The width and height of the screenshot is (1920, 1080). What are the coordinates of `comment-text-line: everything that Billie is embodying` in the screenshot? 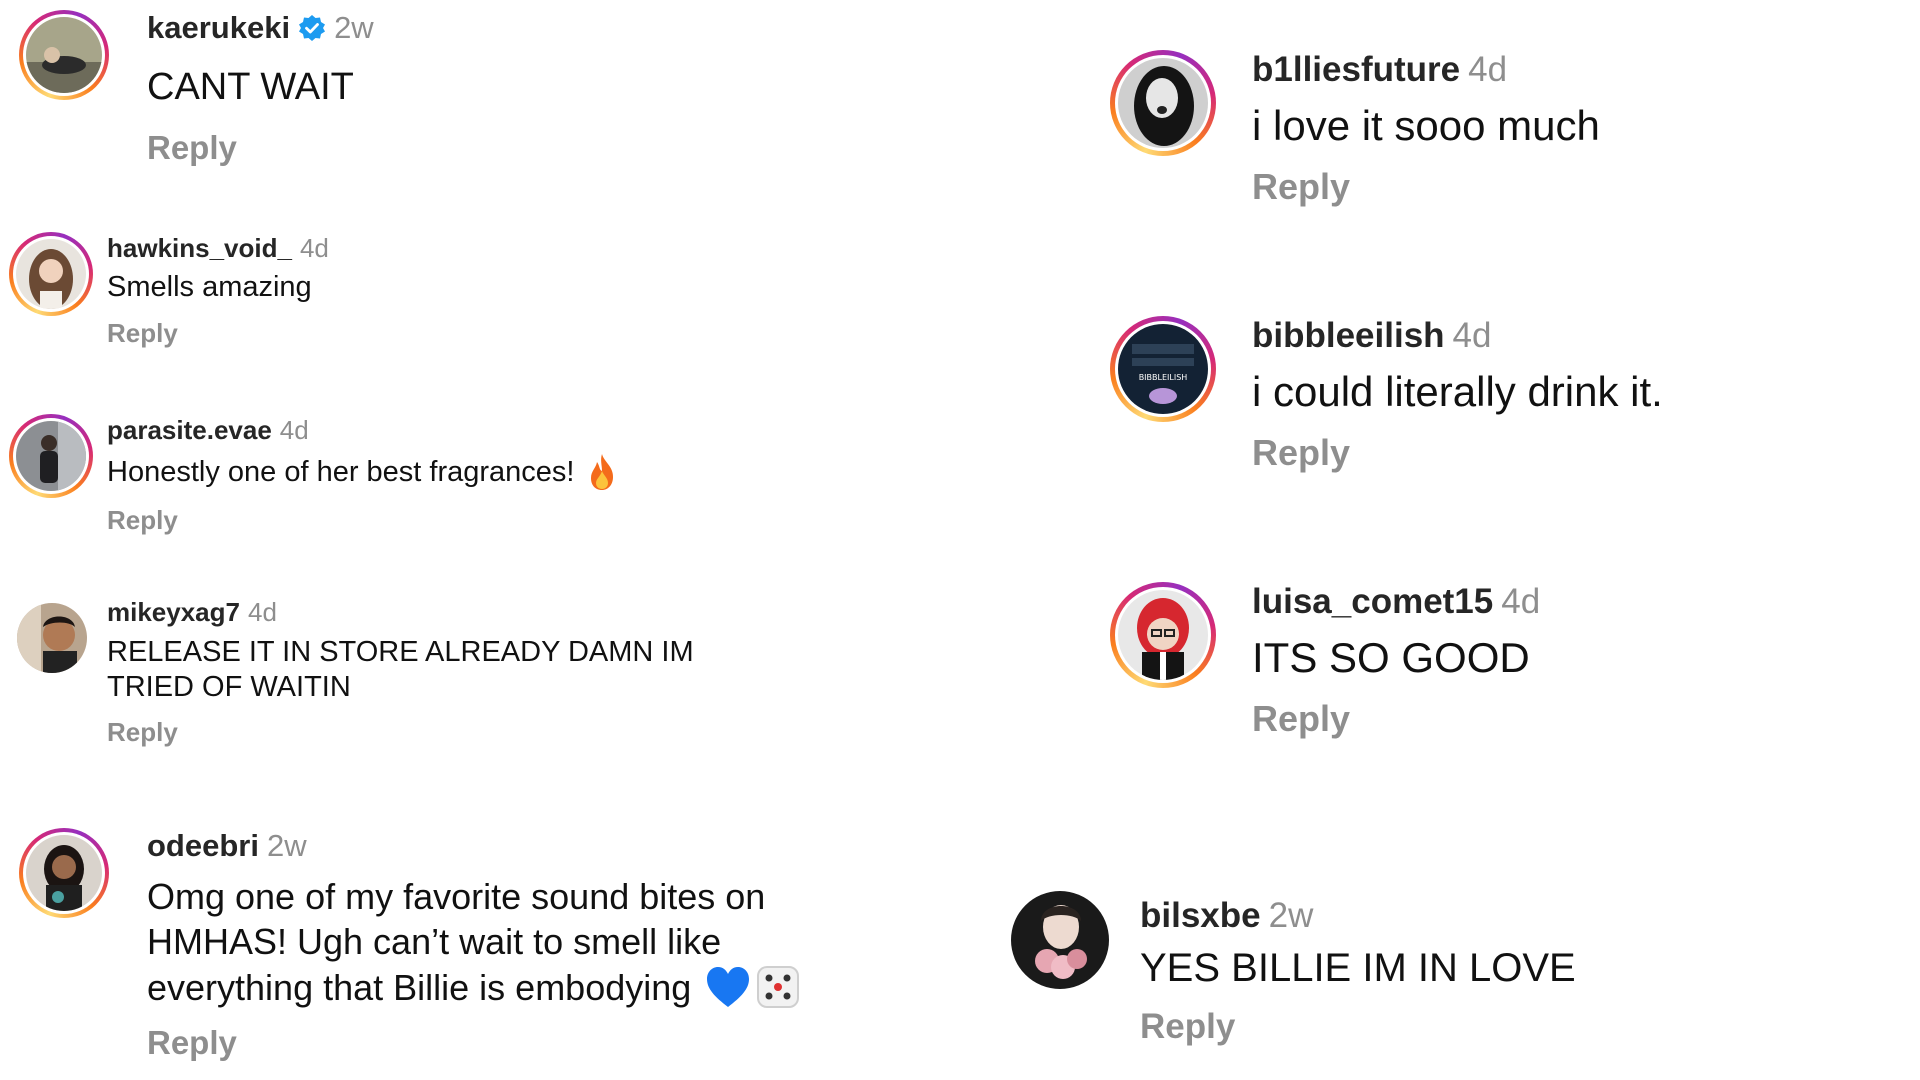 It's located at (419, 987).